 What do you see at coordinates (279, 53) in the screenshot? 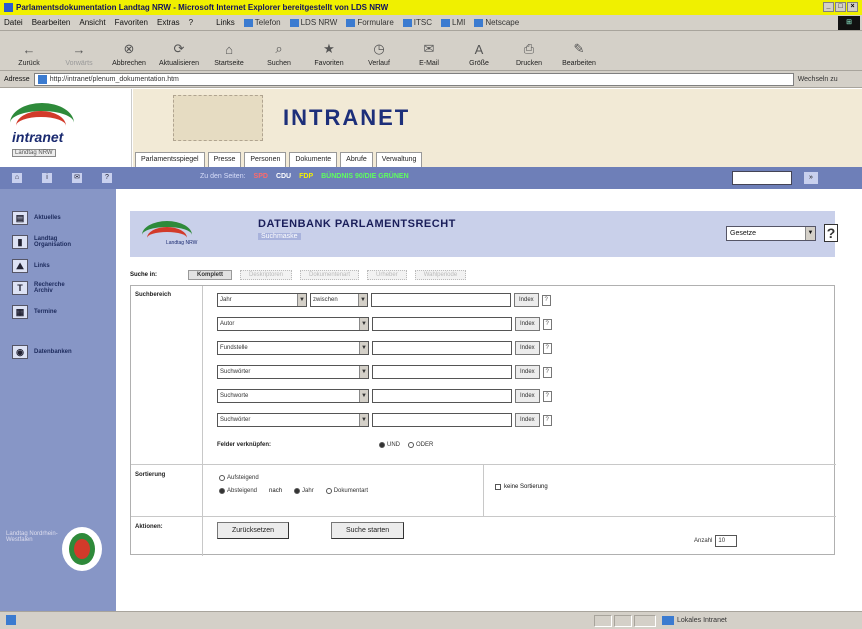
I see `toolbar-button-suchen: ⌕ Suchen` at bounding box center [279, 53].